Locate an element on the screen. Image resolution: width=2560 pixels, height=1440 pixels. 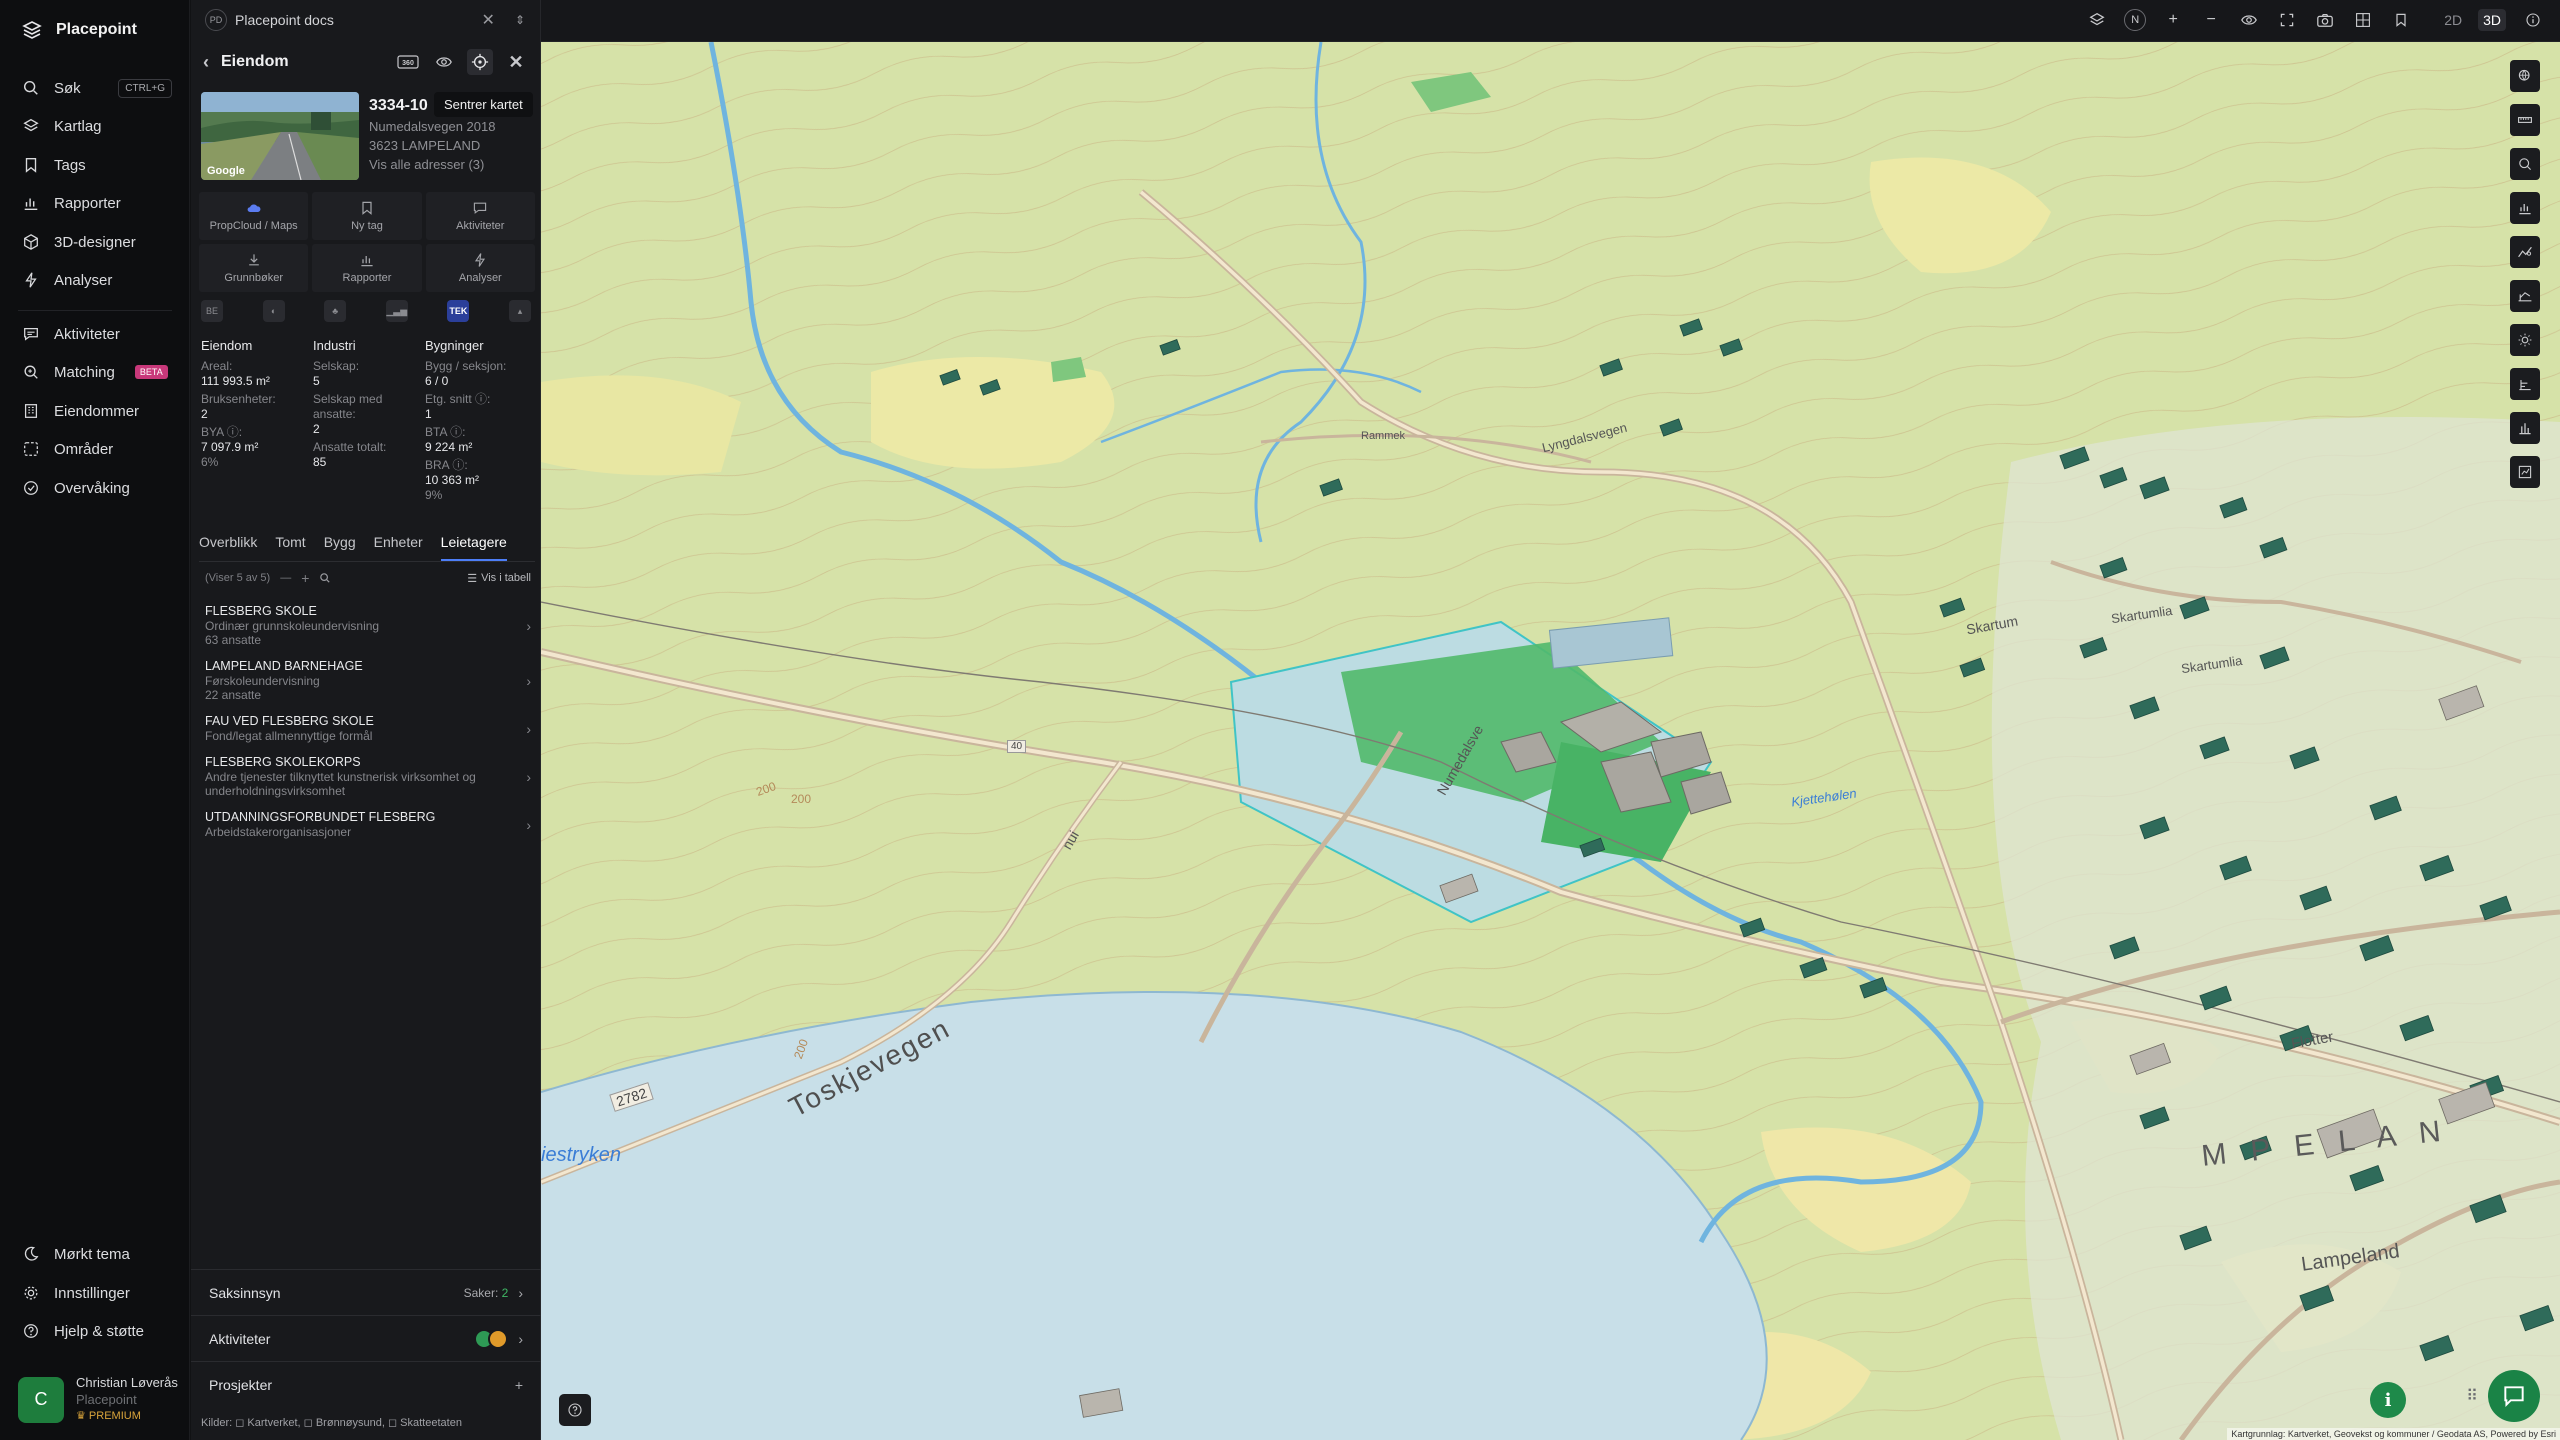
fullscreen-icon is located at coordinates (2287, 20).